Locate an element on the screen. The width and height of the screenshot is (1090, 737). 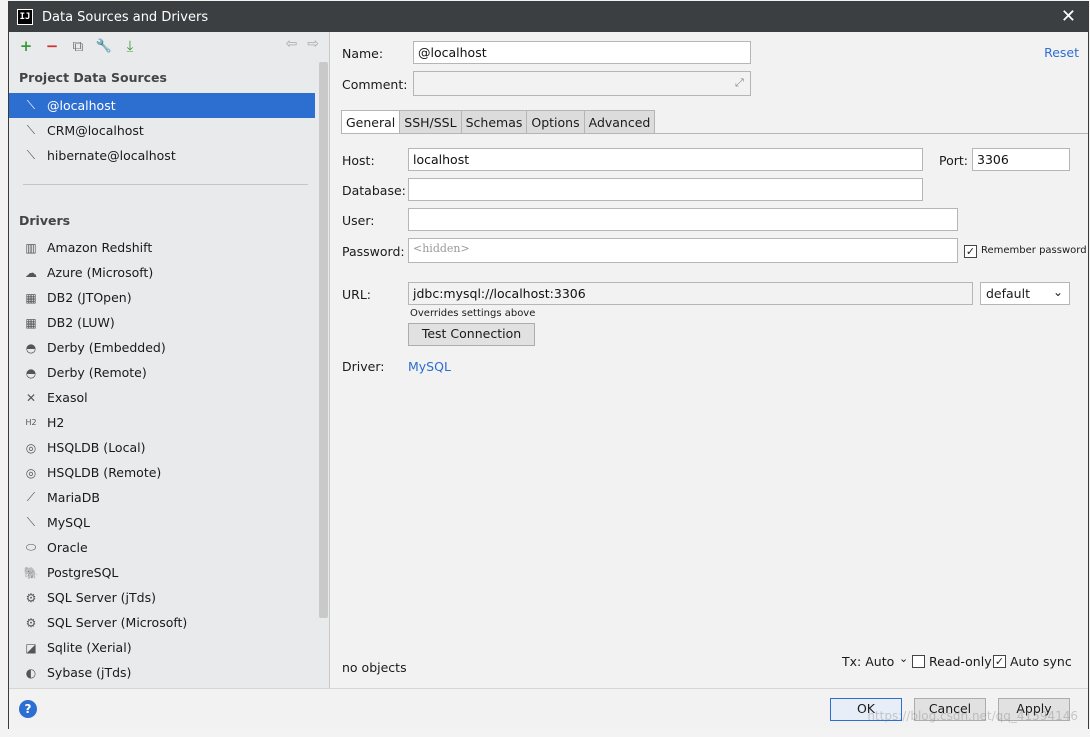
project-source-item: ⟍ @localhost is located at coordinates (162, 105).